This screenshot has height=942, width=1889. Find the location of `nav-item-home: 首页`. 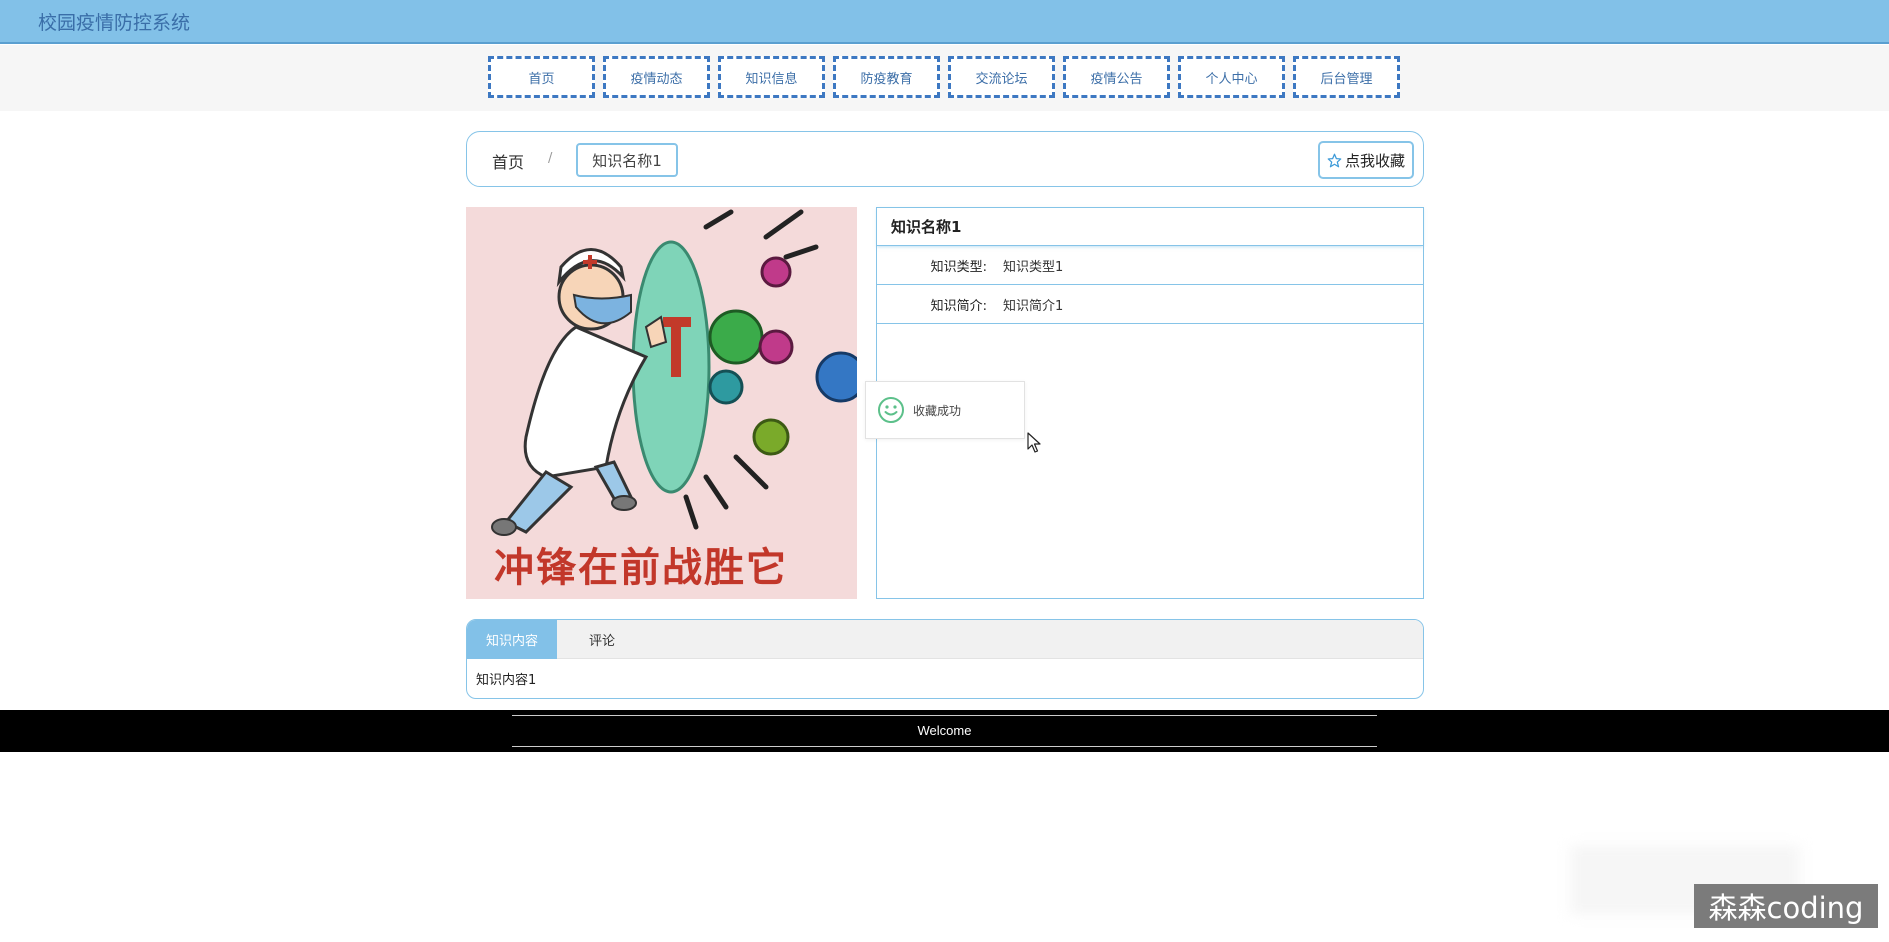

nav-item-home: 首页 is located at coordinates (541, 77).